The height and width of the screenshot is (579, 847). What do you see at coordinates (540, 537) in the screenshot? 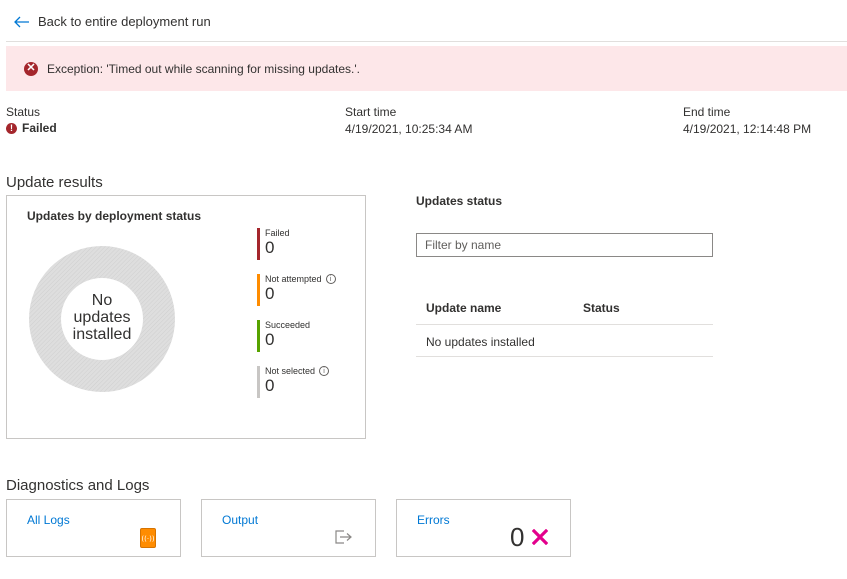
I see `error-x-icon` at bounding box center [540, 537].